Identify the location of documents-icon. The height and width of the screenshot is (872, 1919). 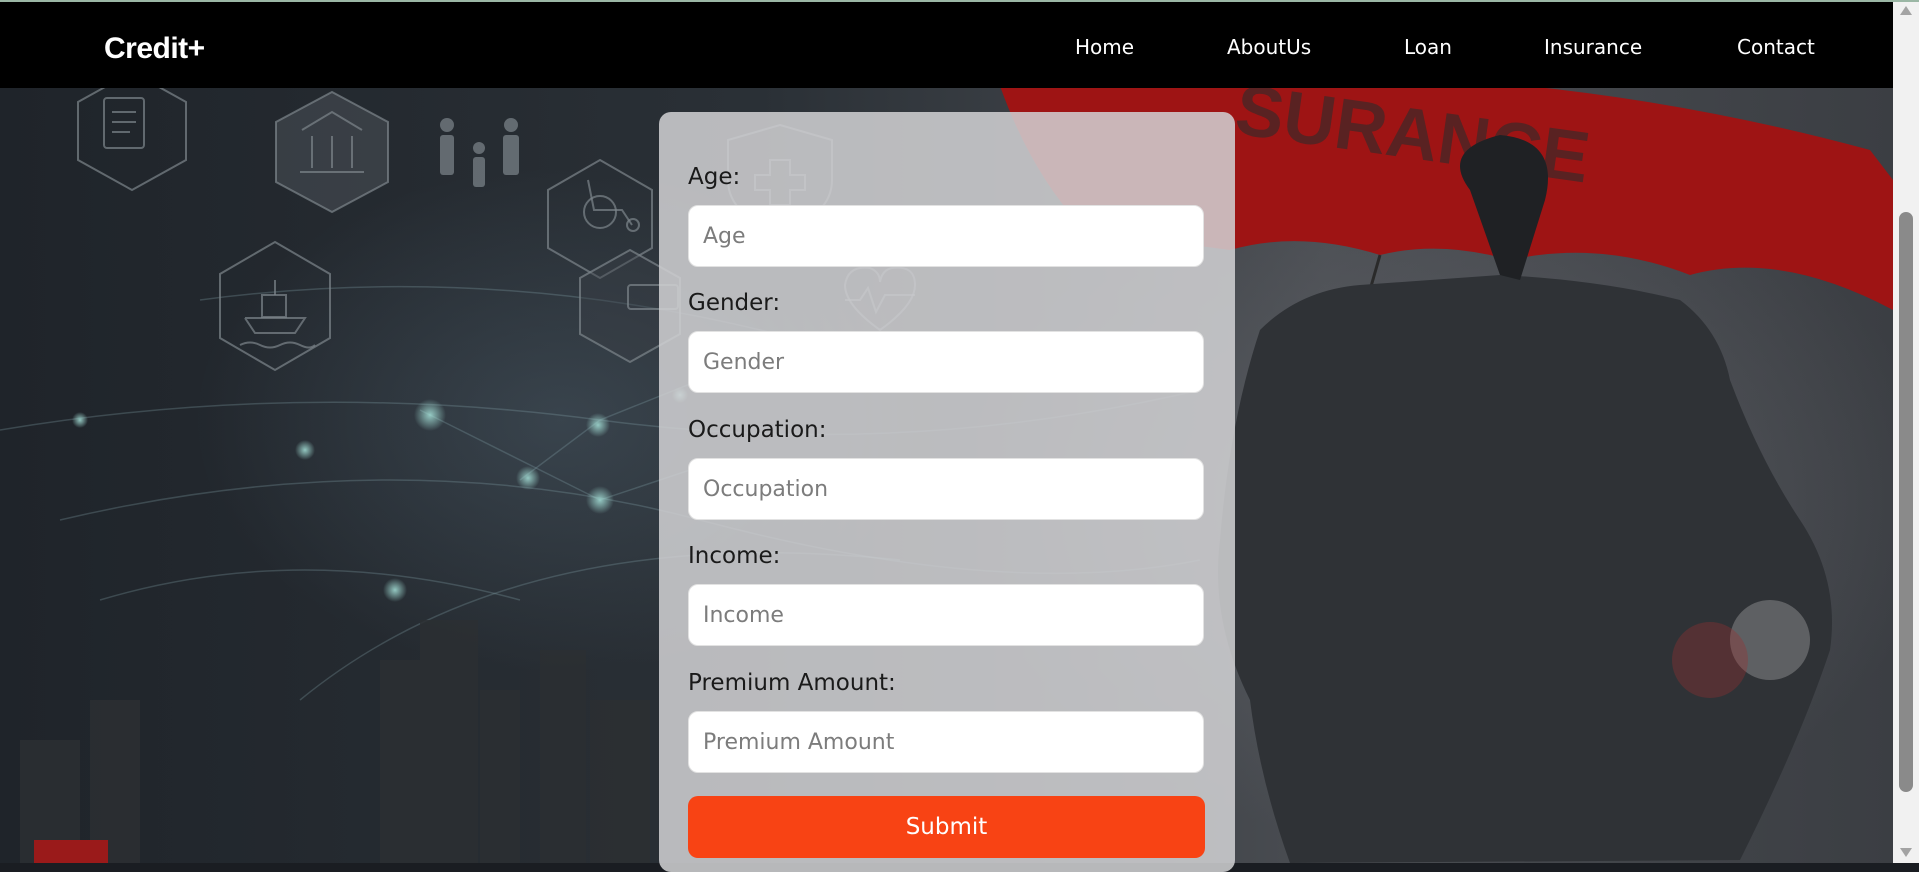
(132, 131).